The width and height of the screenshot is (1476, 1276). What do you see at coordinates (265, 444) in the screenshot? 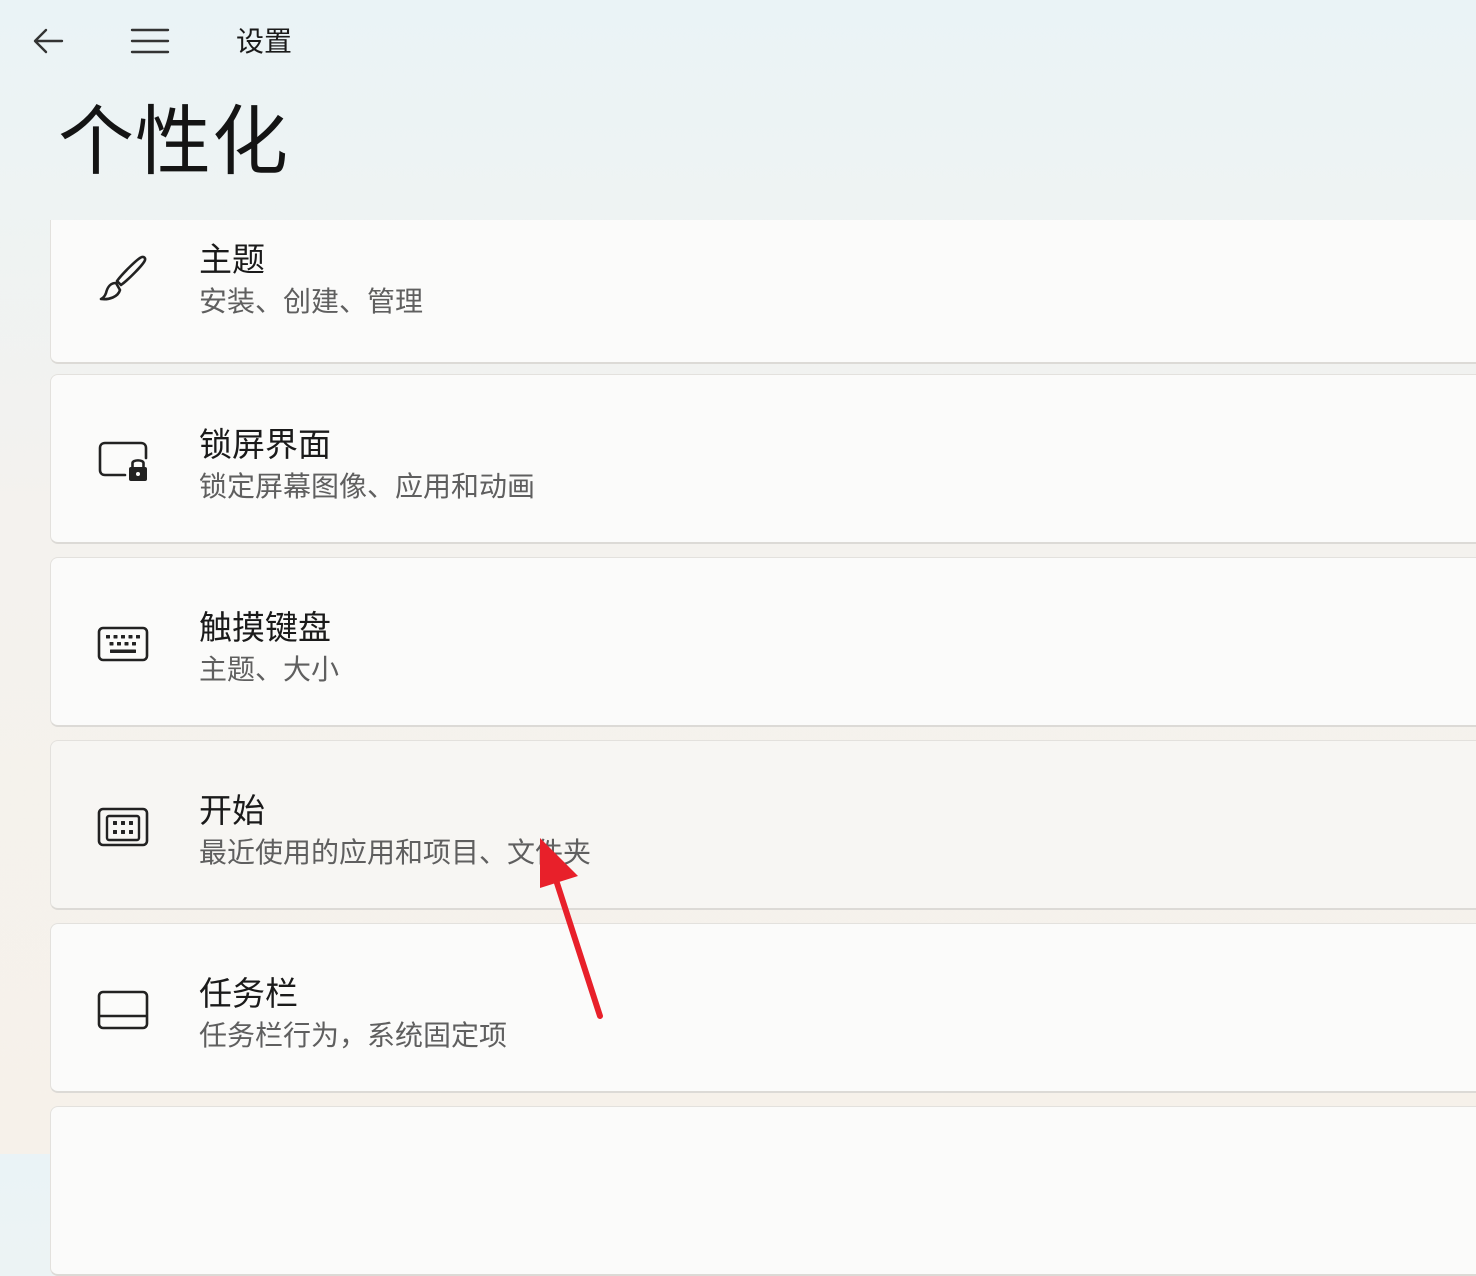
I see `card-title: 锁屏界面` at bounding box center [265, 444].